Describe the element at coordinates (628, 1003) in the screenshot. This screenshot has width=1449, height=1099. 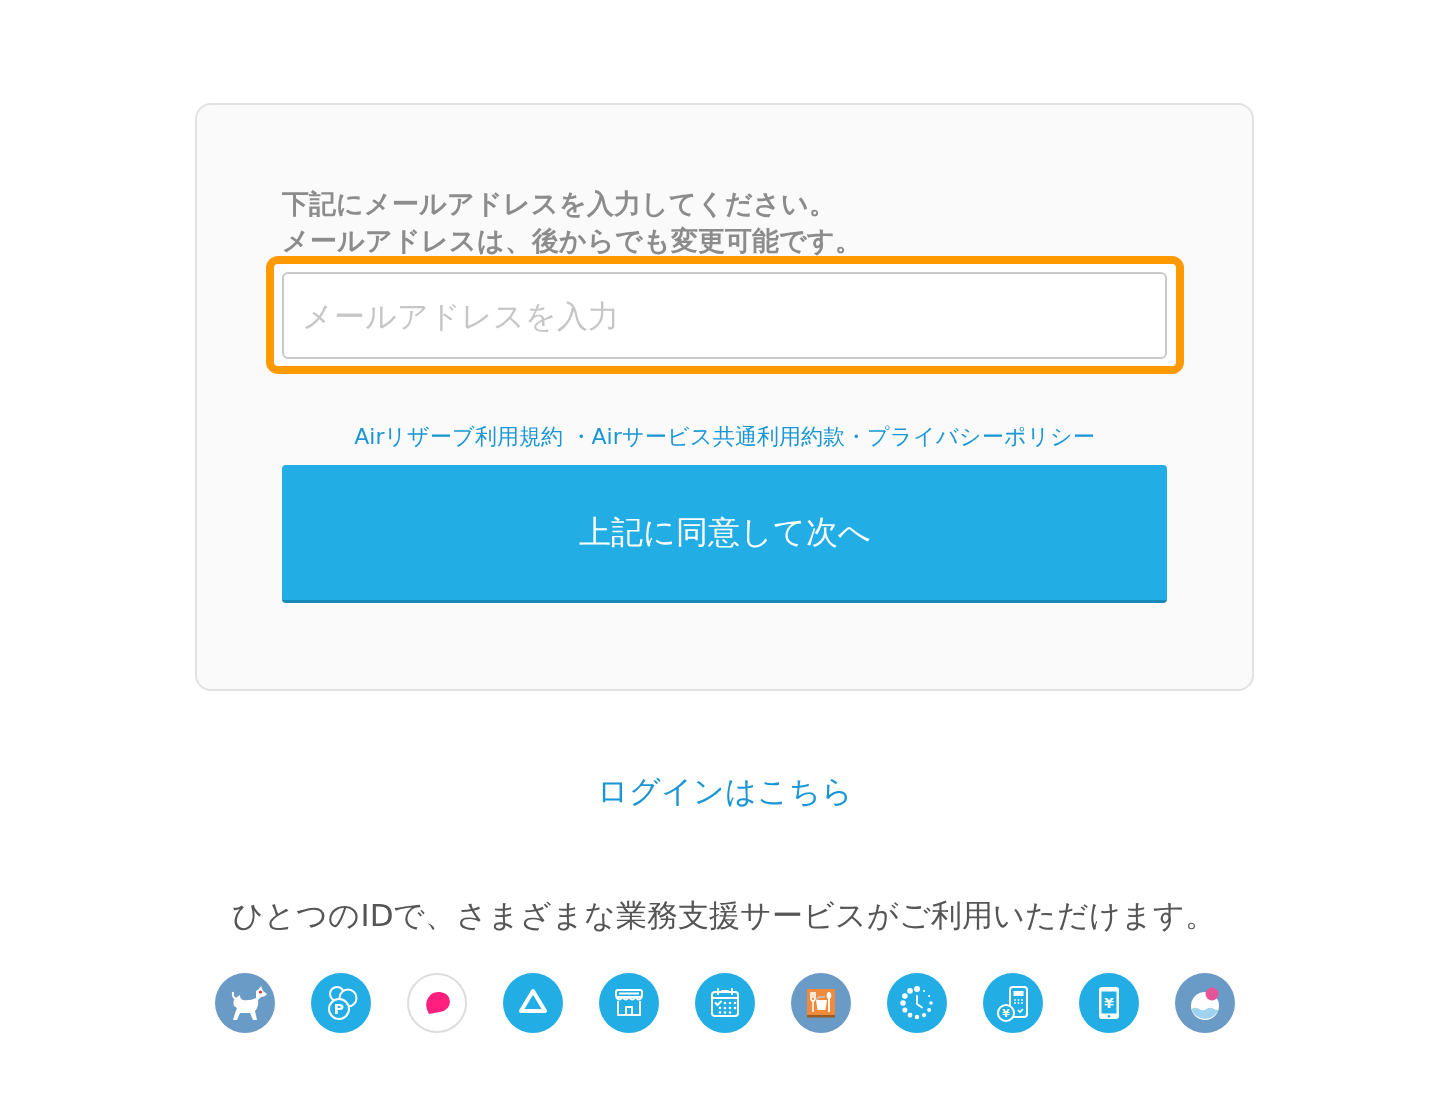
I see `storefront-icon` at that location.